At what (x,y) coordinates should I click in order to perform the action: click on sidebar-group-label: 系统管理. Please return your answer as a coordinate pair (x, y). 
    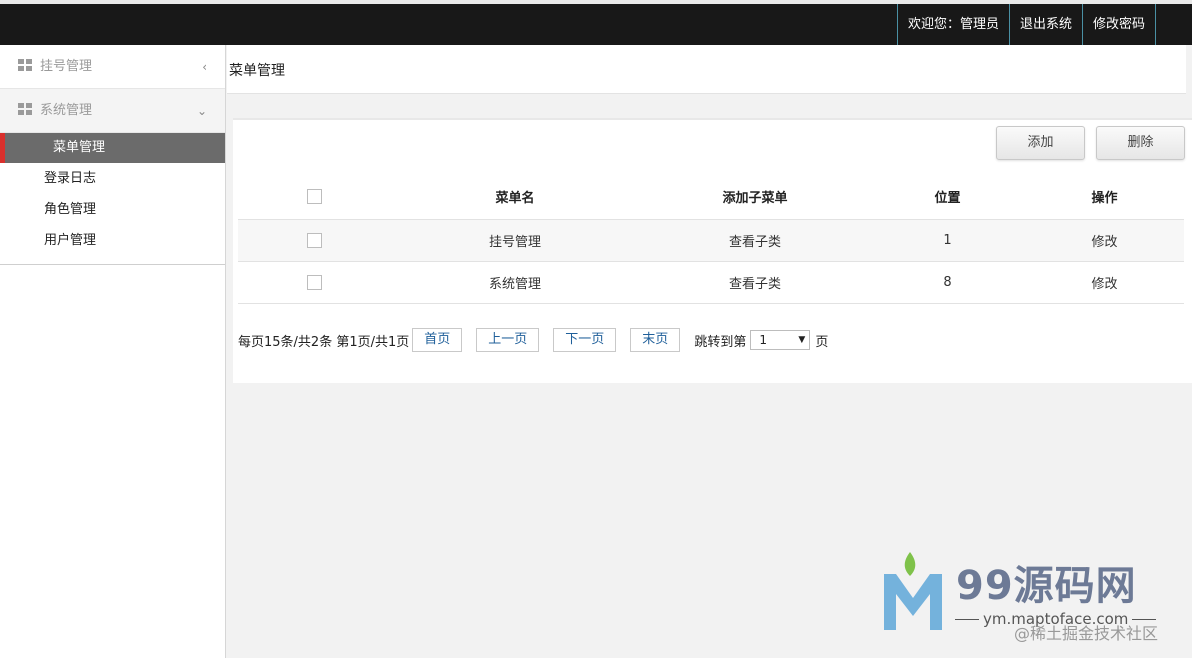
    Looking at the image, I should click on (66, 110).